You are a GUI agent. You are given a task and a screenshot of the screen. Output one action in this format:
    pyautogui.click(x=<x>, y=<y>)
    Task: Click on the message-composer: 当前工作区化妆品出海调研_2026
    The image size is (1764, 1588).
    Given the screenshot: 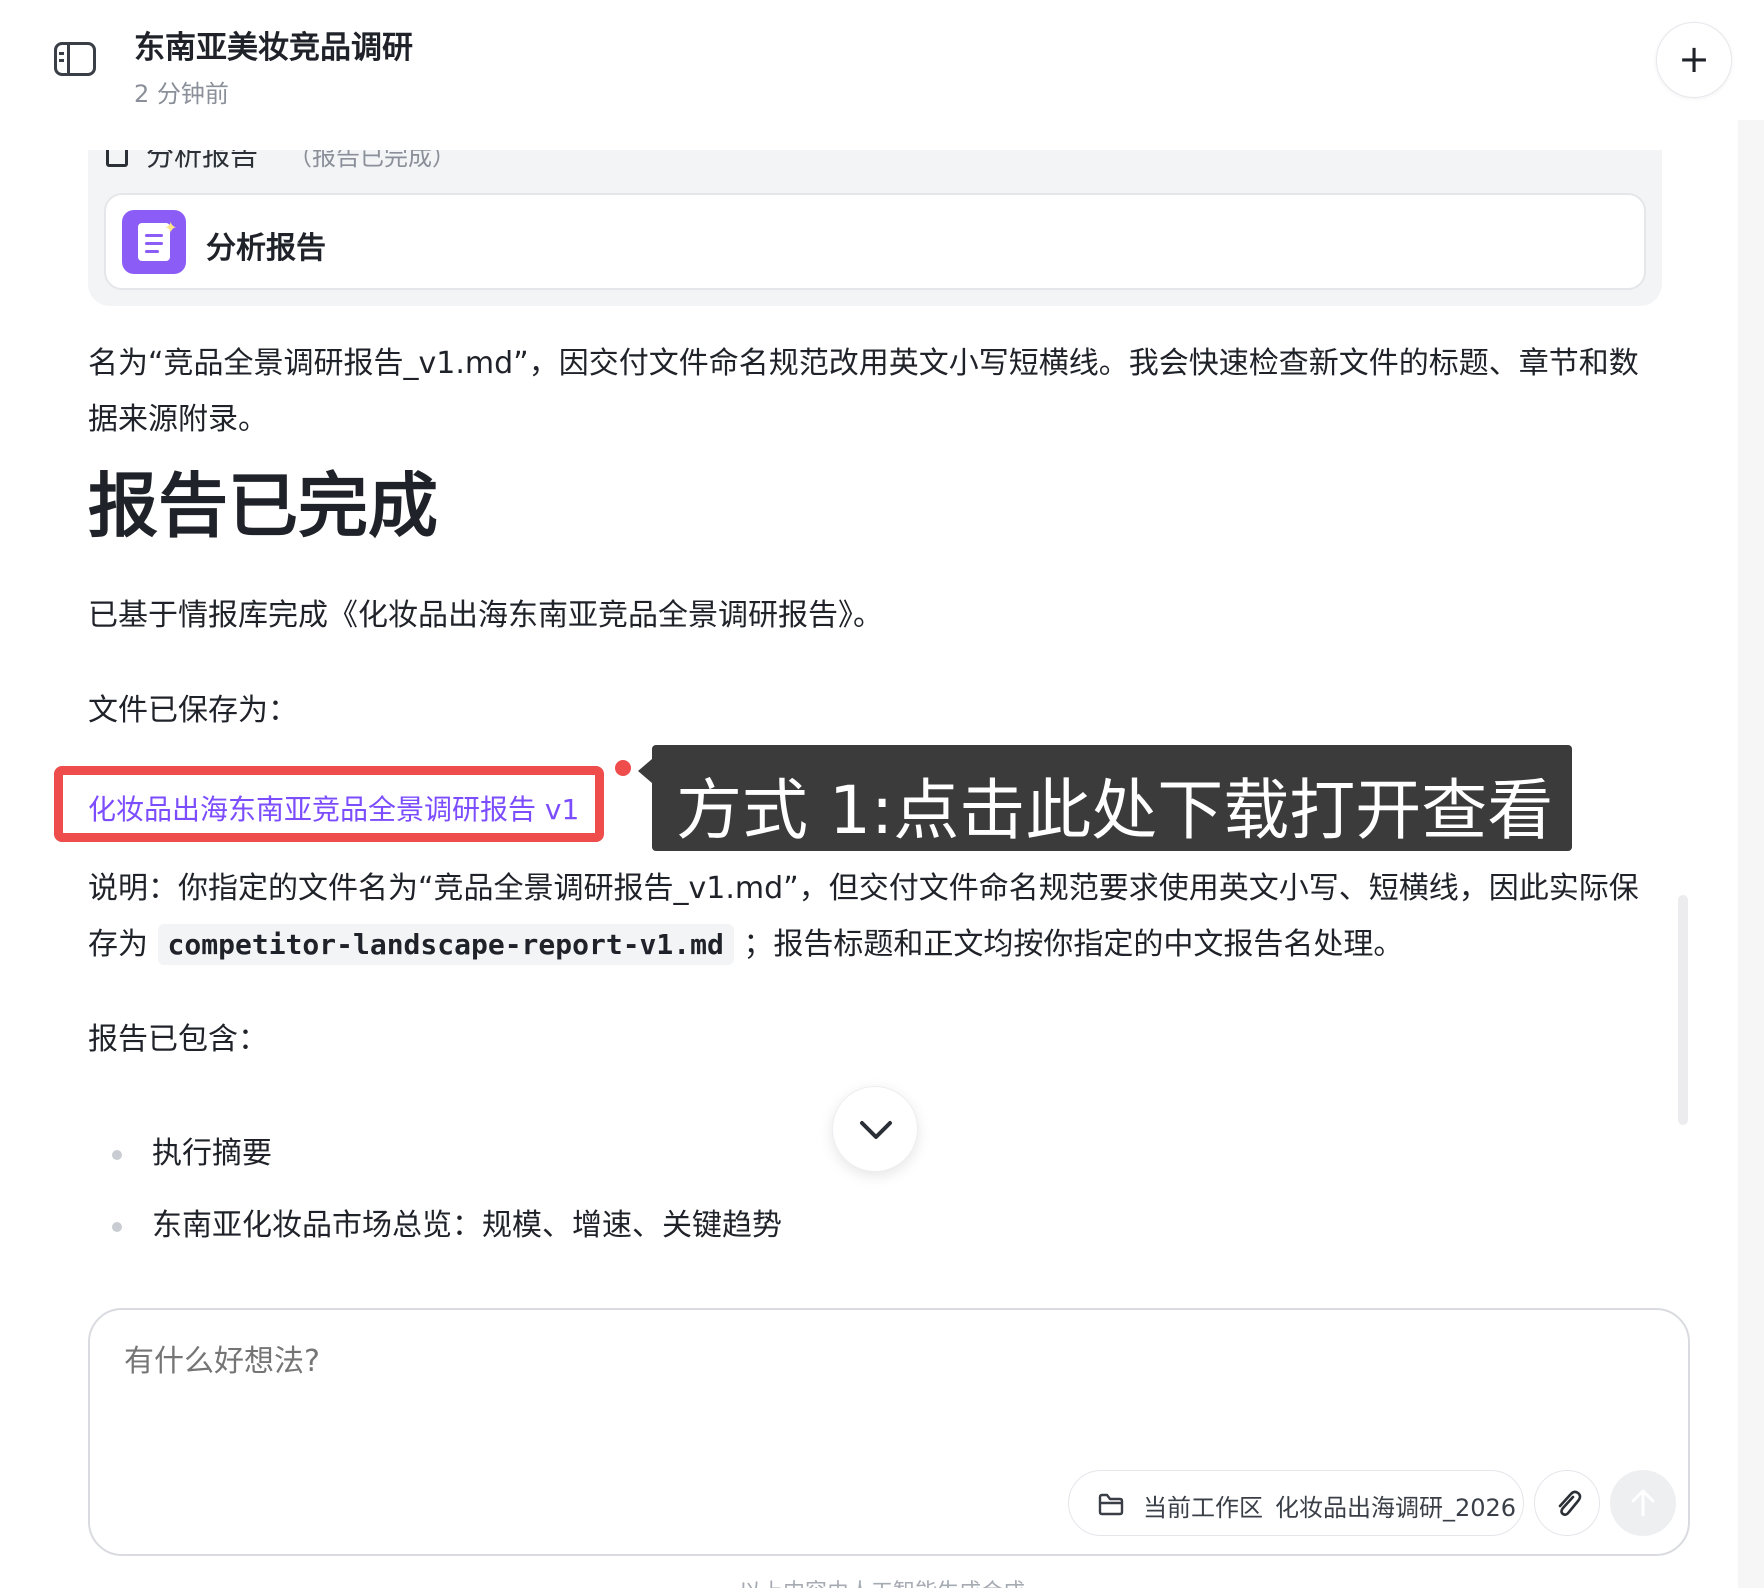 What is the action you would take?
    pyautogui.click(x=889, y=1432)
    